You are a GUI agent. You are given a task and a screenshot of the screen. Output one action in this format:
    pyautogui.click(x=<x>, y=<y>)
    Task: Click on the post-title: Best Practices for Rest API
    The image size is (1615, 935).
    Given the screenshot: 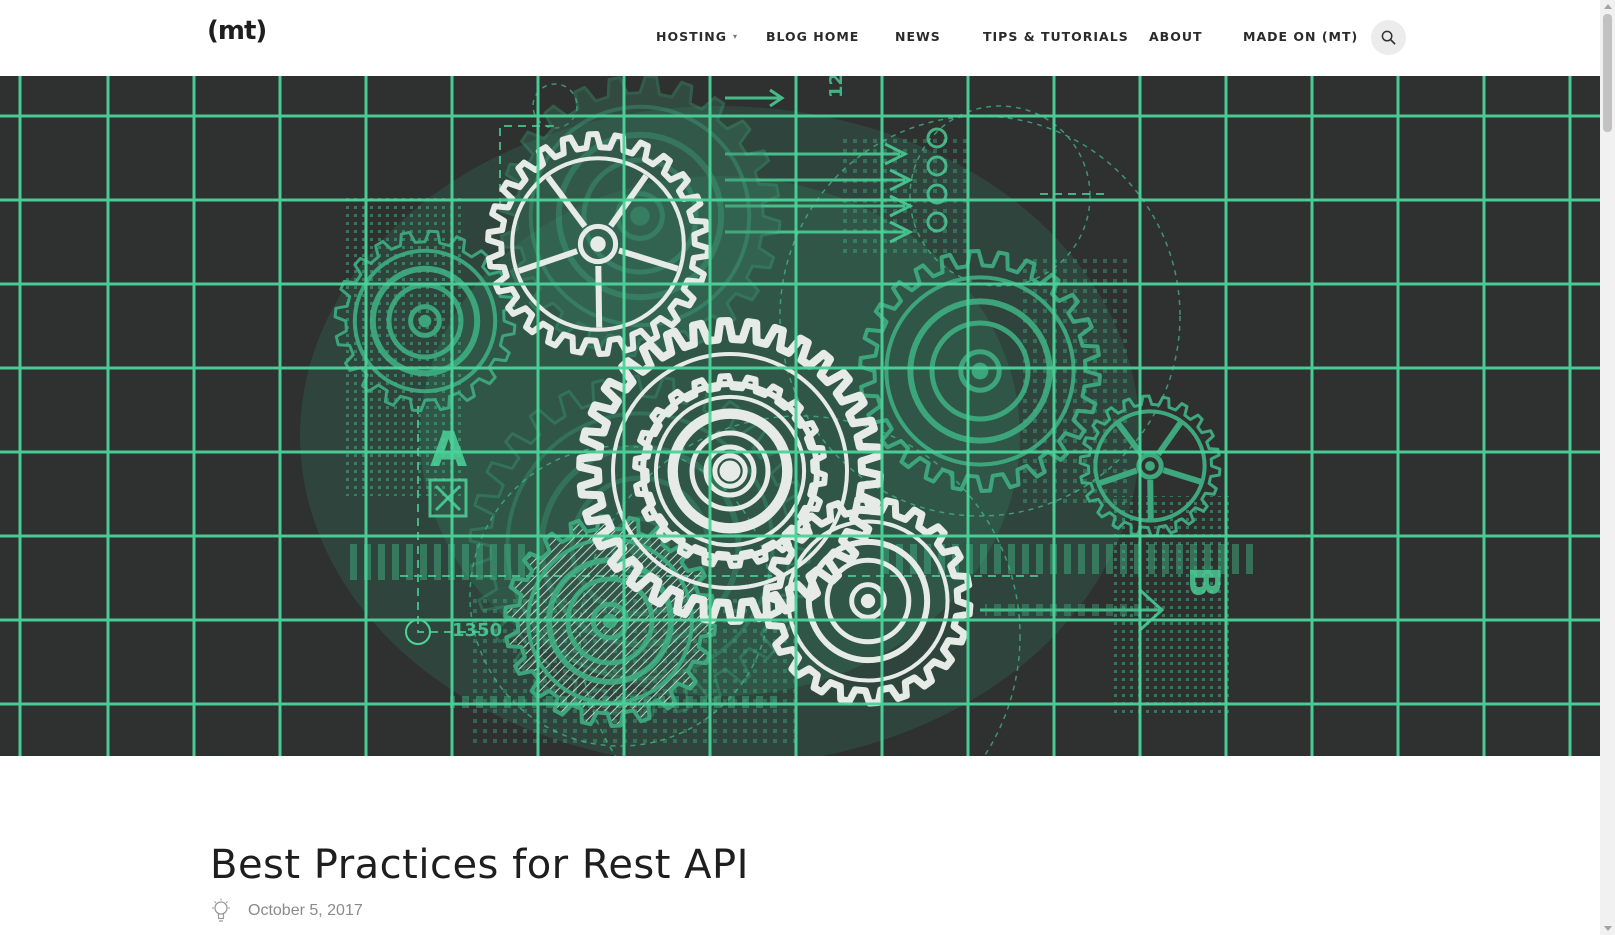 What is the action you would take?
    pyautogui.click(x=479, y=865)
    